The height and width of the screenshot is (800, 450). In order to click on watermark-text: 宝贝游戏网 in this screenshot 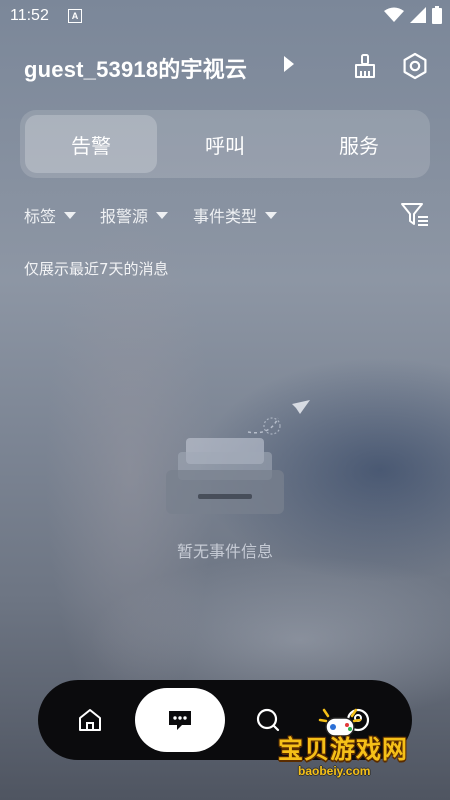, I will do `click(343, 749)`.